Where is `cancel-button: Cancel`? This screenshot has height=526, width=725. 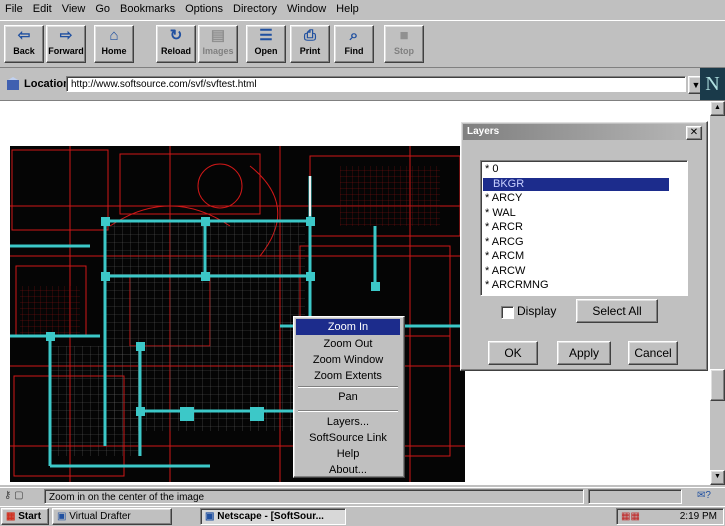
cancel-button: Cancel is located at coordinates (653, 353).